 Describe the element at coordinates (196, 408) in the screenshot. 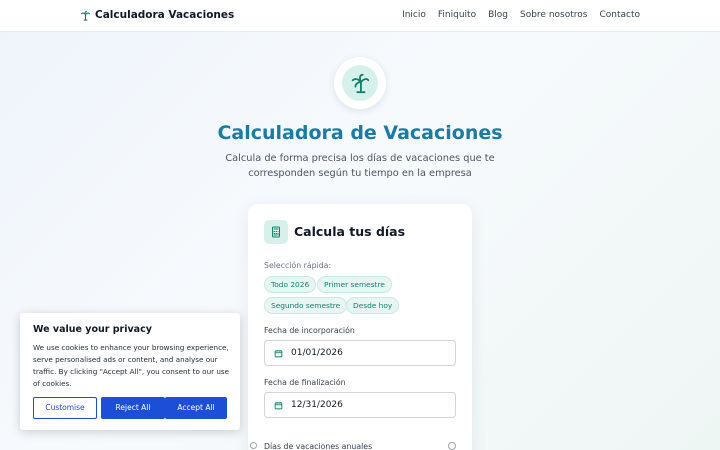

I see `accept-all-button: Accept All` at that location.